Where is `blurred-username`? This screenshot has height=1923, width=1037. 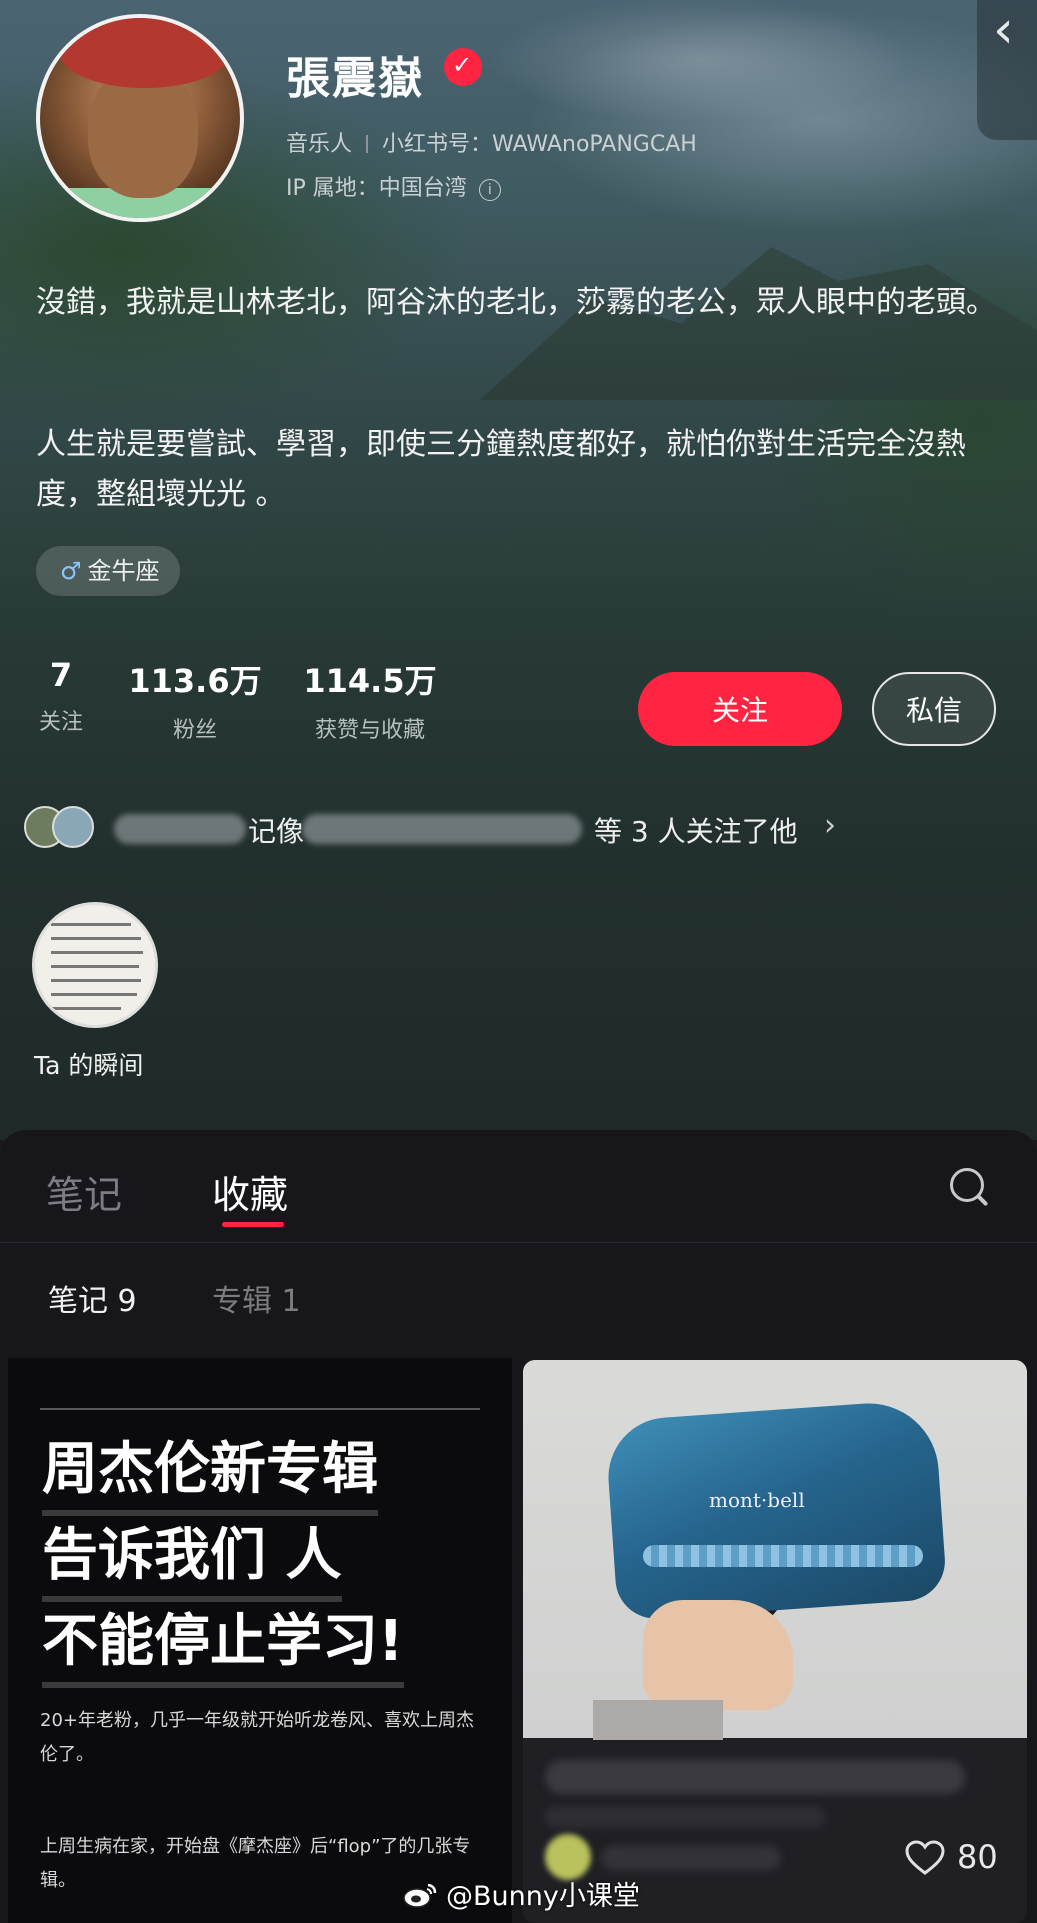 blurred-username is located at coordinates (691, 1858).